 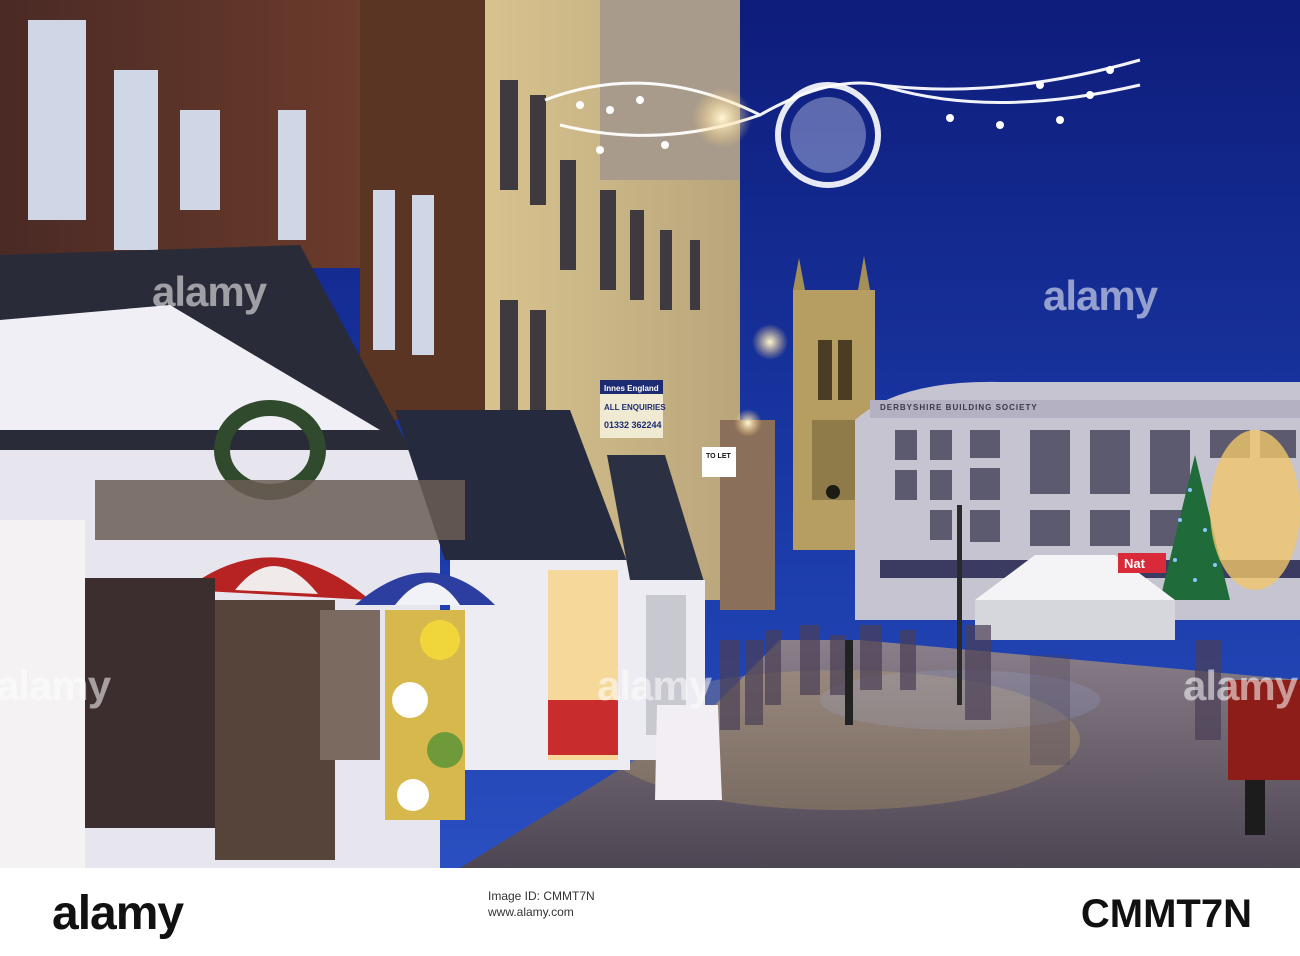 What do you see at coordinates (1166, 914) in the screenshot?
I see `image-id: CMMT7N` at bounding box center [1166, 914].